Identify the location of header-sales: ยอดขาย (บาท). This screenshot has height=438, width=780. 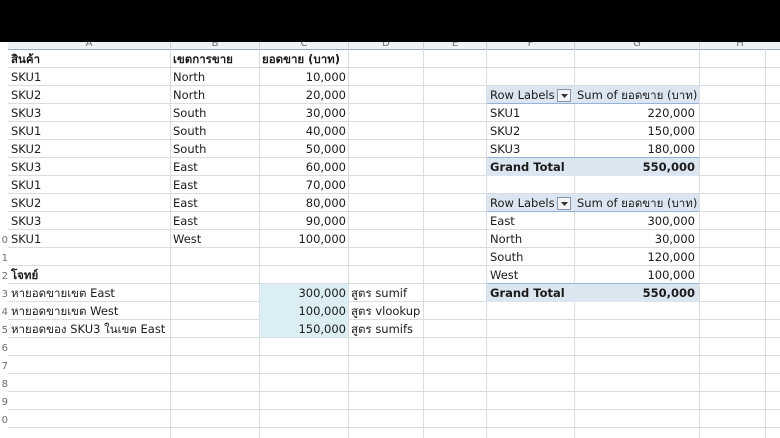
(301, 59).